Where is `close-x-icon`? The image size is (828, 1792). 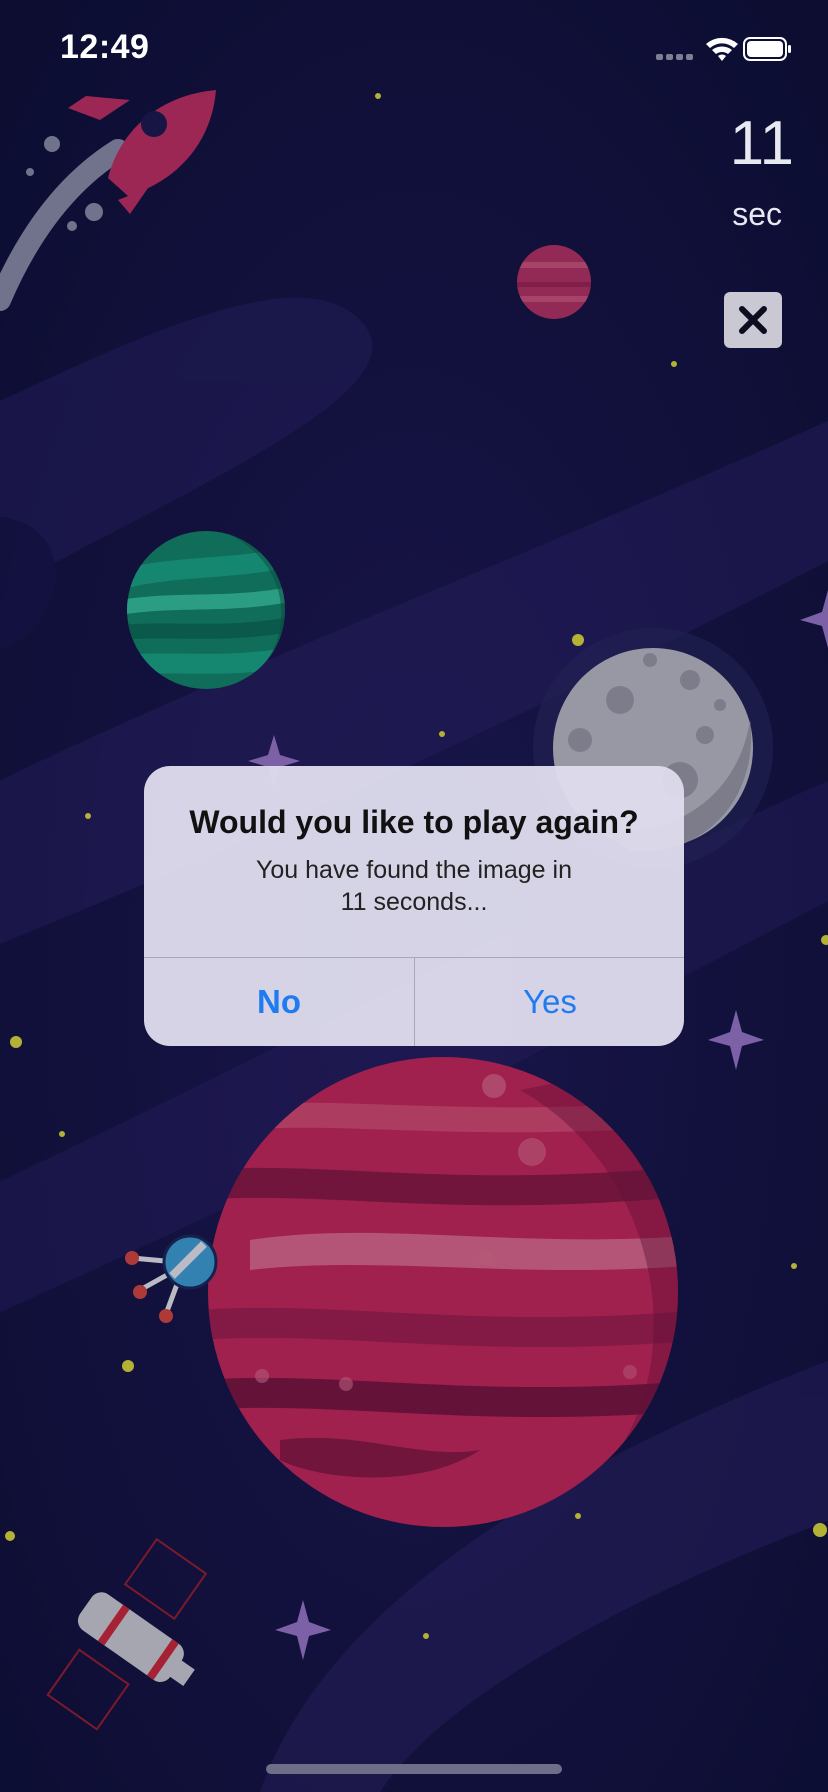
close-x-icon is located at coordinates (753, 320).